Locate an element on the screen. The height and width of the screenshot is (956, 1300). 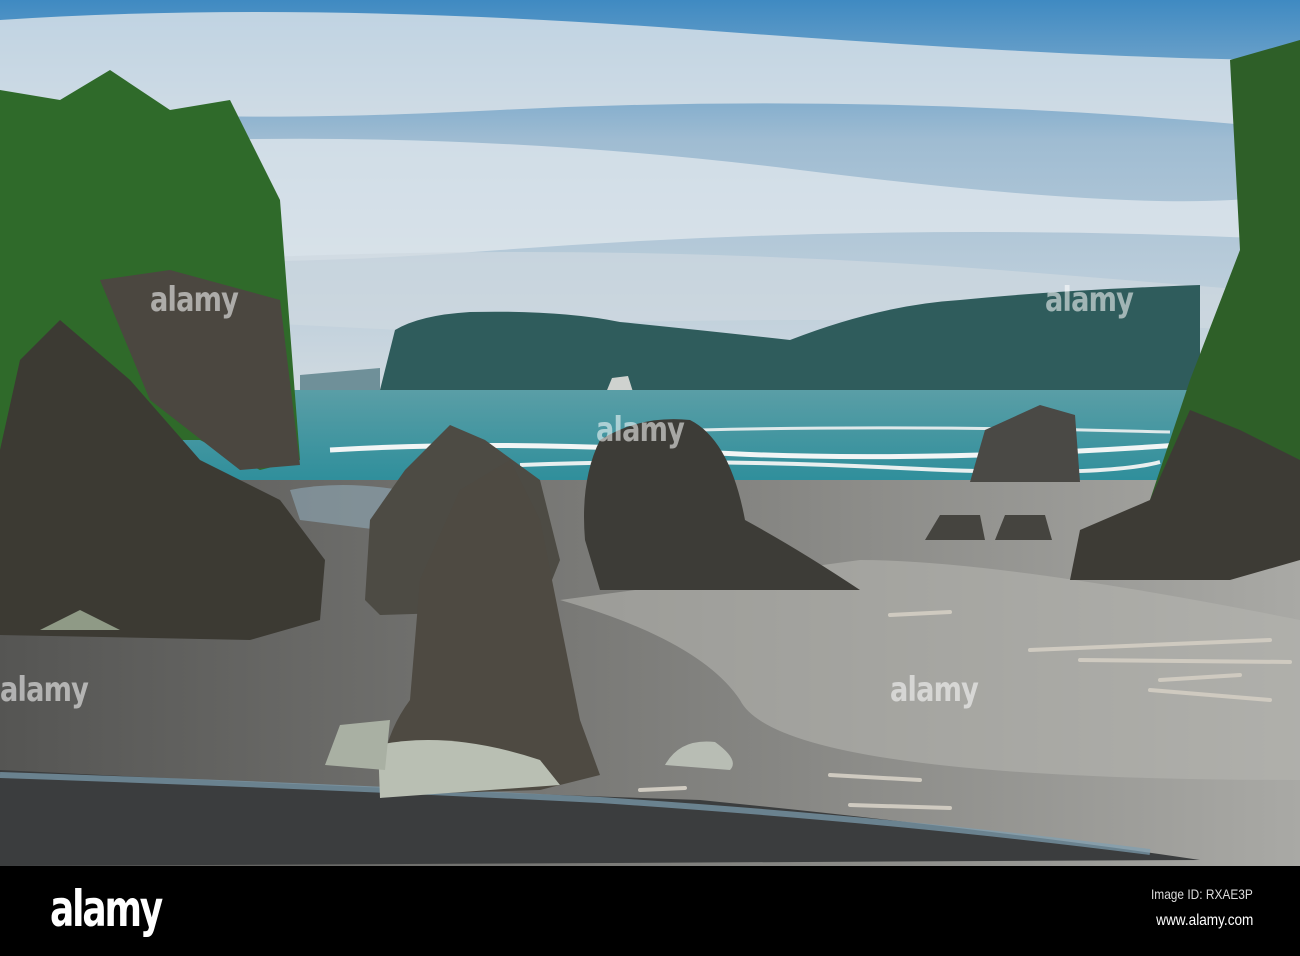
footer-bar: alamy Image ID: RXAE3P www.alamy.com is located at coordinates (650, 911).